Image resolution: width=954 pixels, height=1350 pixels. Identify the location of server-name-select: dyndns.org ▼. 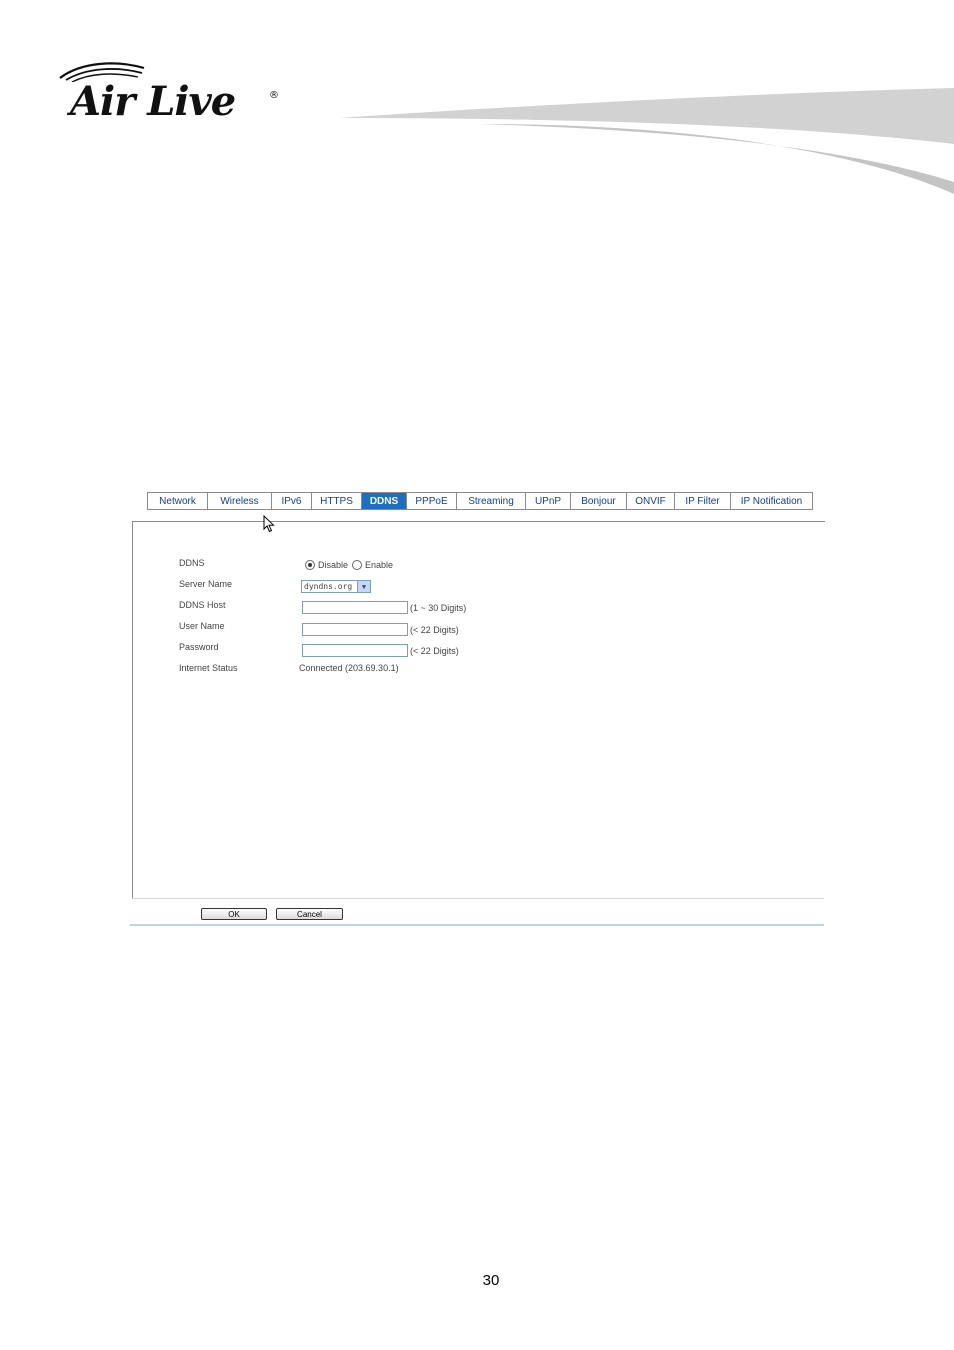
(336, 586).